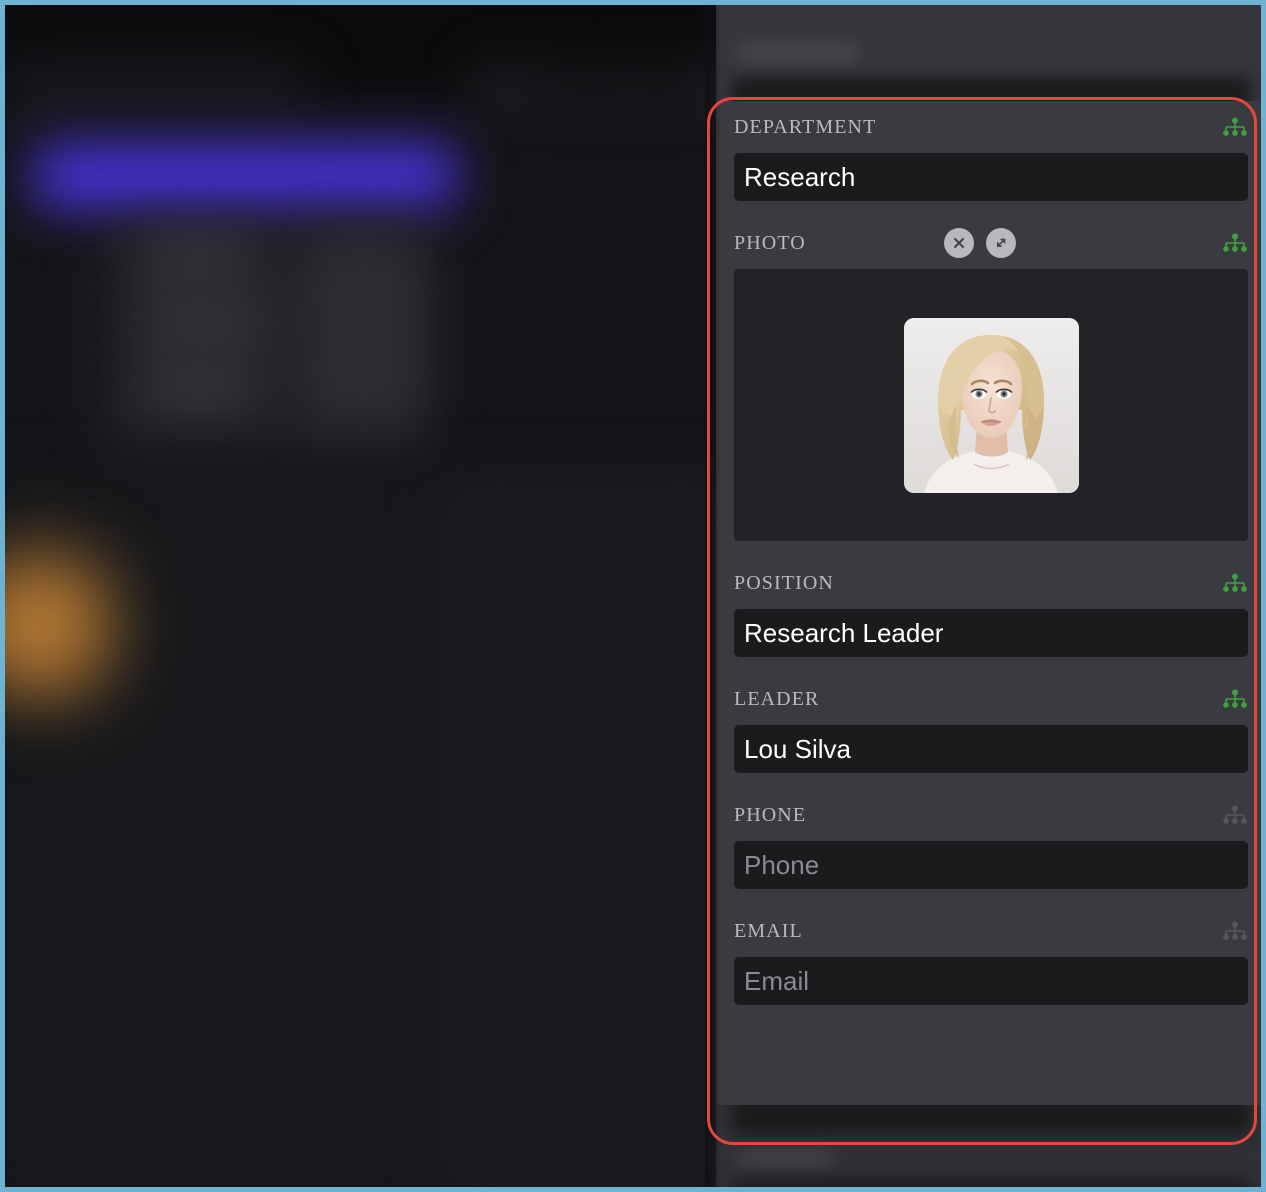  I want to click on background-lower-strip, so click(590, 831).